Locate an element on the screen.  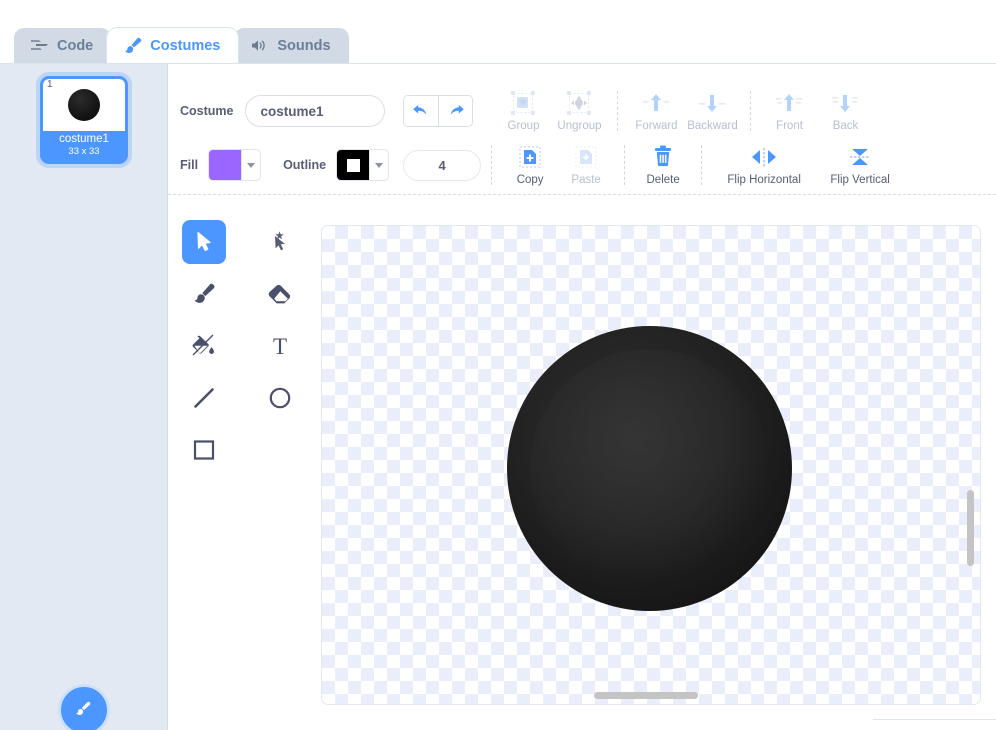
fill-label: Fill is located at coordinates (189, 165).